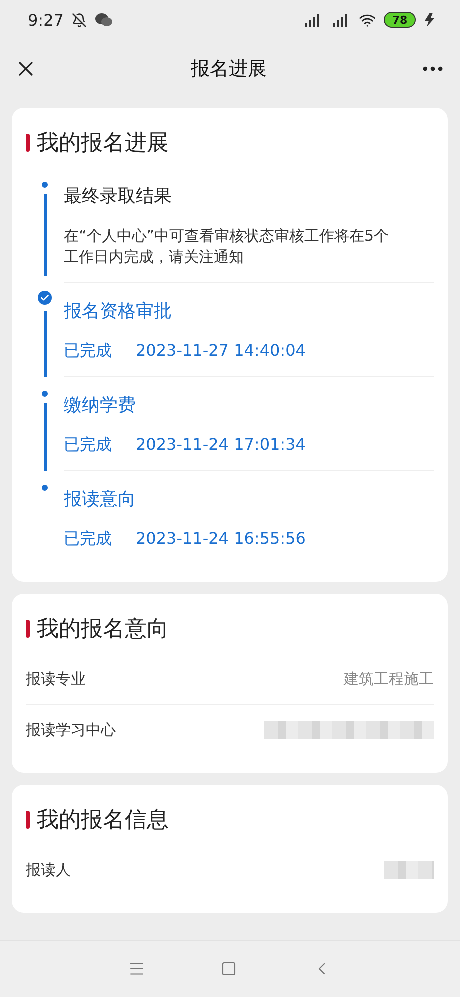 This screenshot has height=997, width=460. I want to click on step-description: 在“个人中心”中可查看审核状态审核工作将在5个工作日内完成，请关注通知, so click(227, 247).